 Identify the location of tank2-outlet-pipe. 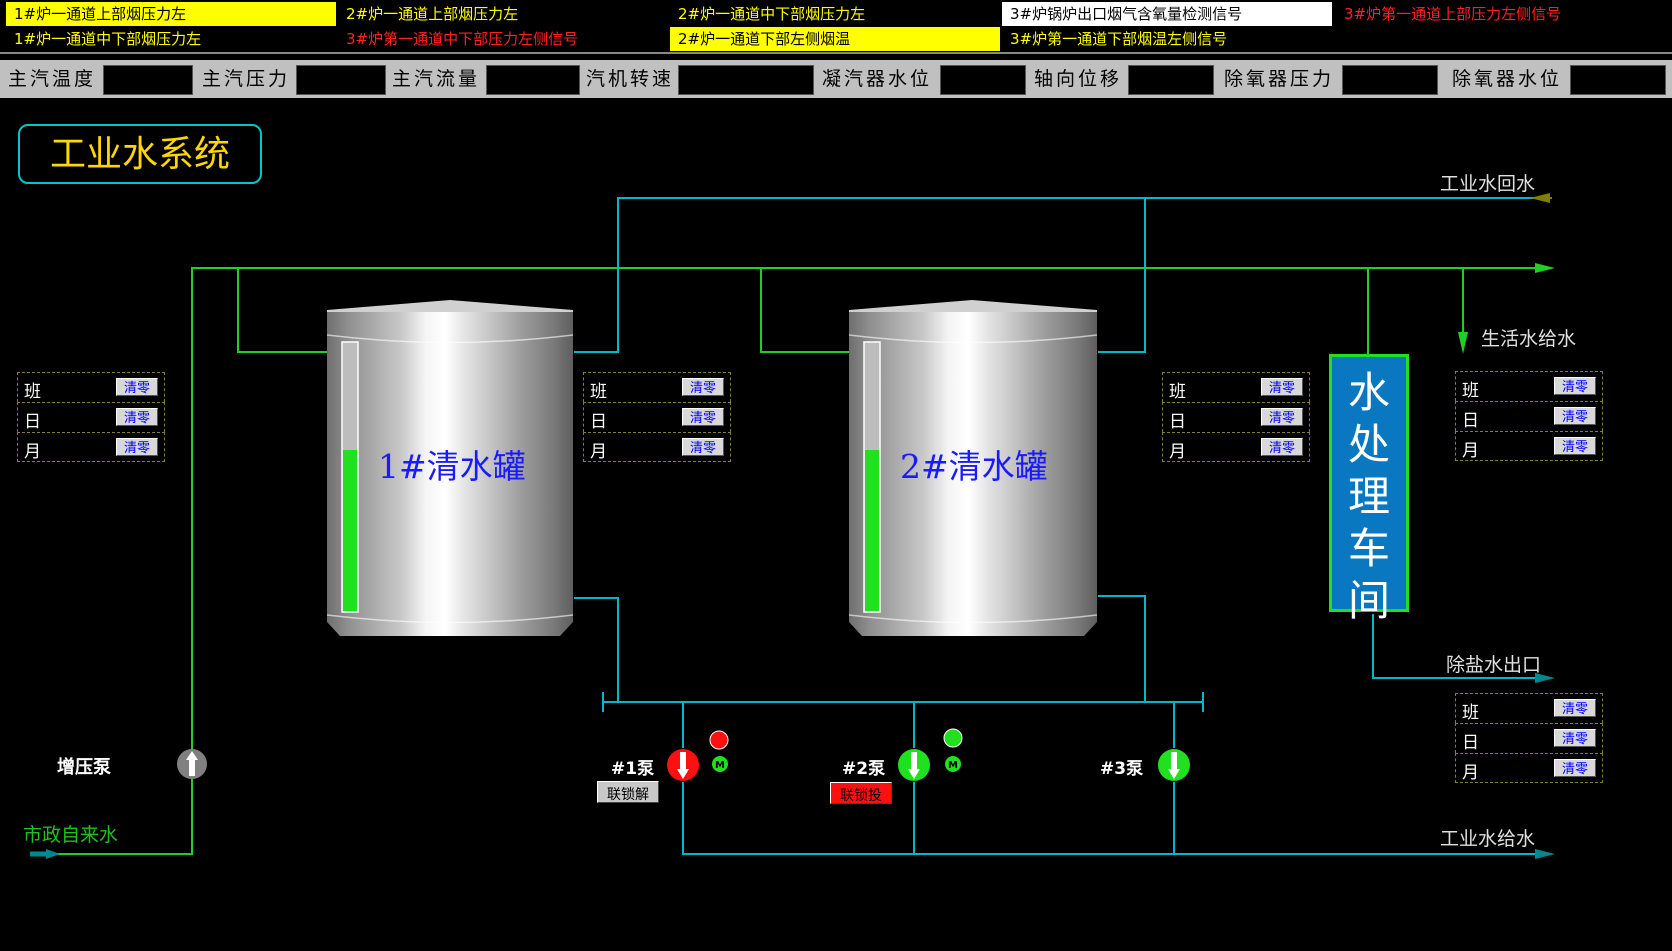
(1122, 648).